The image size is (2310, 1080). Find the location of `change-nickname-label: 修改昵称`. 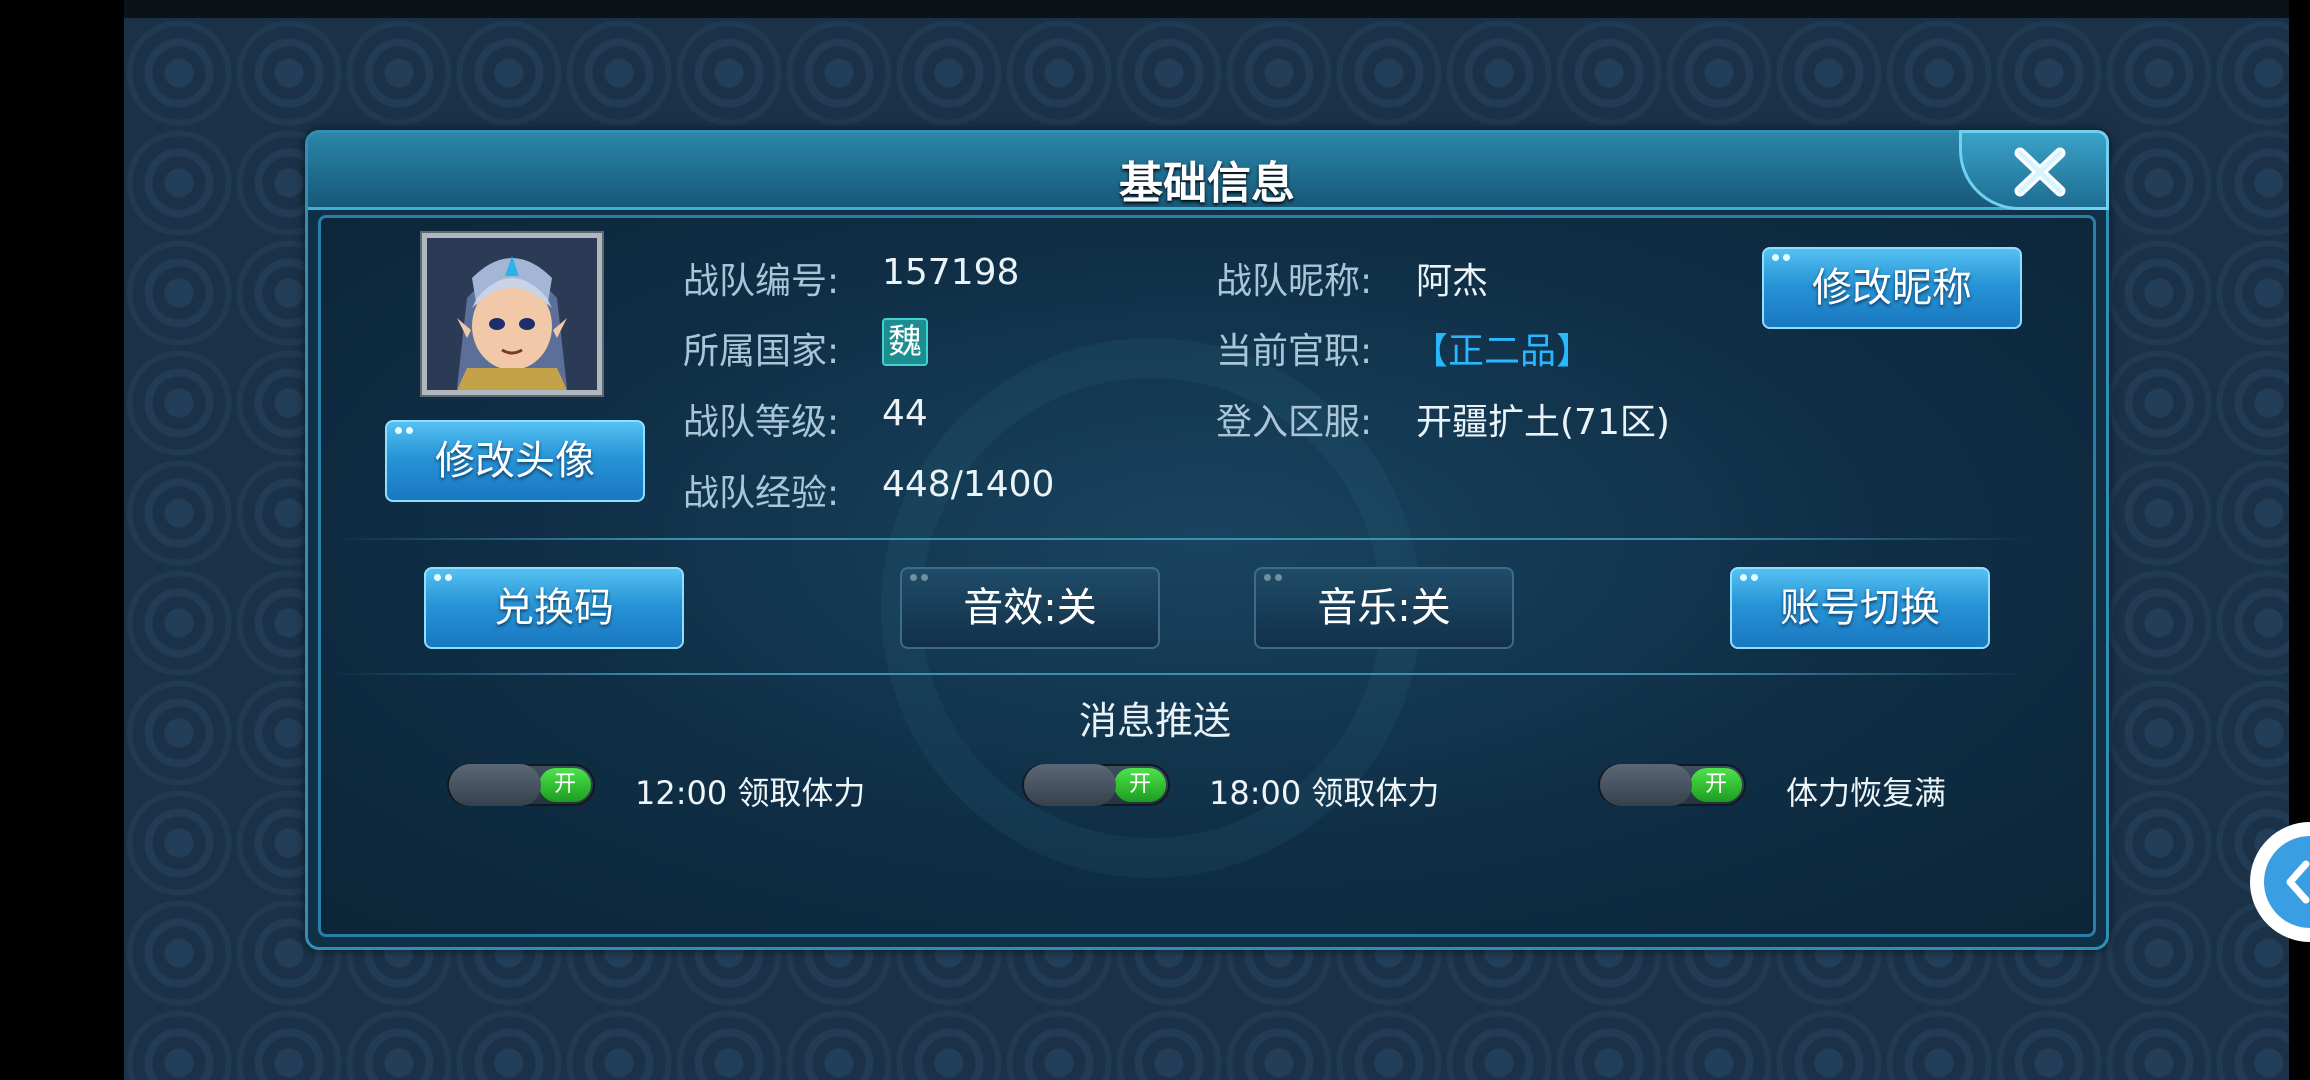

change-nickname-label: 修改昵称 is located at coordinates (1892, 288).